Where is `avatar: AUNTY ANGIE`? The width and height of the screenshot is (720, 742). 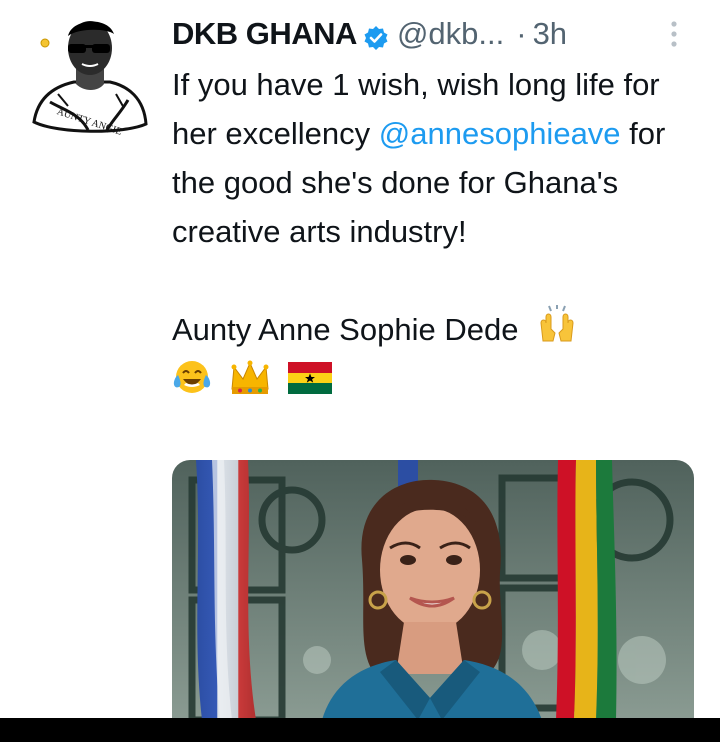
avatar: AUNTY ANGIE is located at coordinates (89, 75).